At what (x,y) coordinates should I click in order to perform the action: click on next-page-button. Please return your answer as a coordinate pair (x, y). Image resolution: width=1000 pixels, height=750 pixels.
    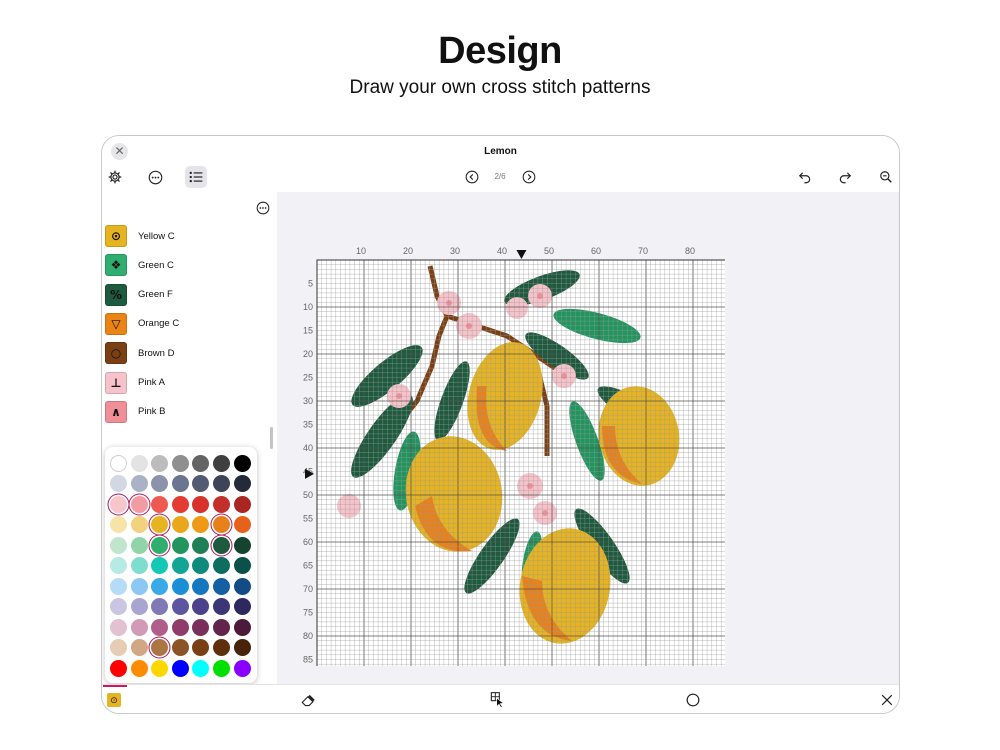
    Looking at the image, I should click on (529, 177).